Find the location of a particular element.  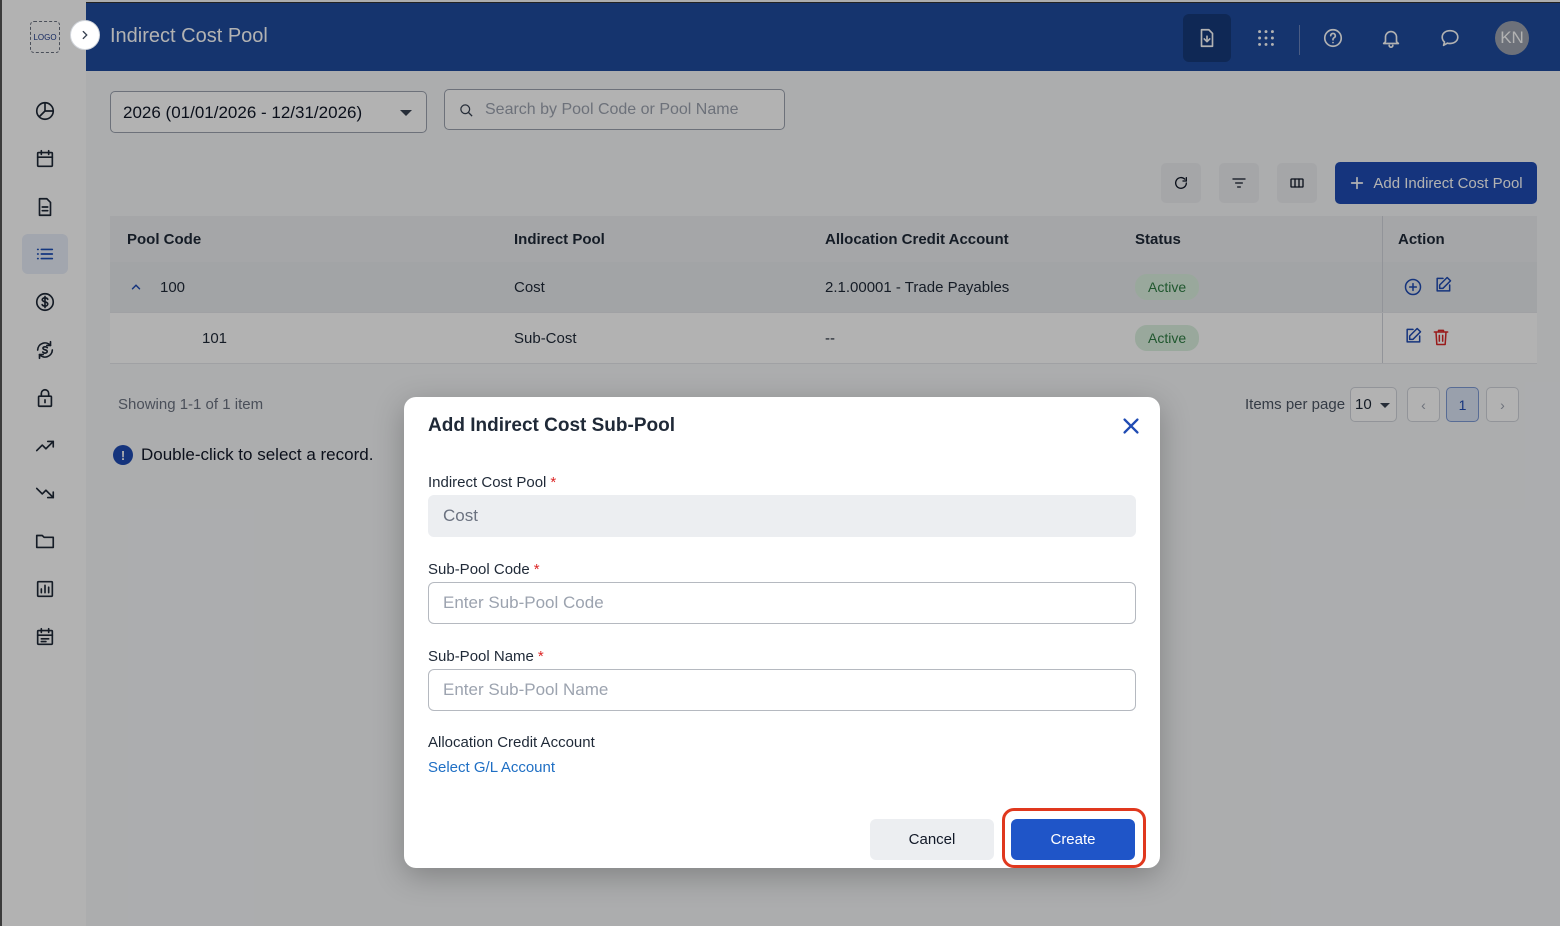

cancel-button: Cancel is located at coordinates (932, 839).